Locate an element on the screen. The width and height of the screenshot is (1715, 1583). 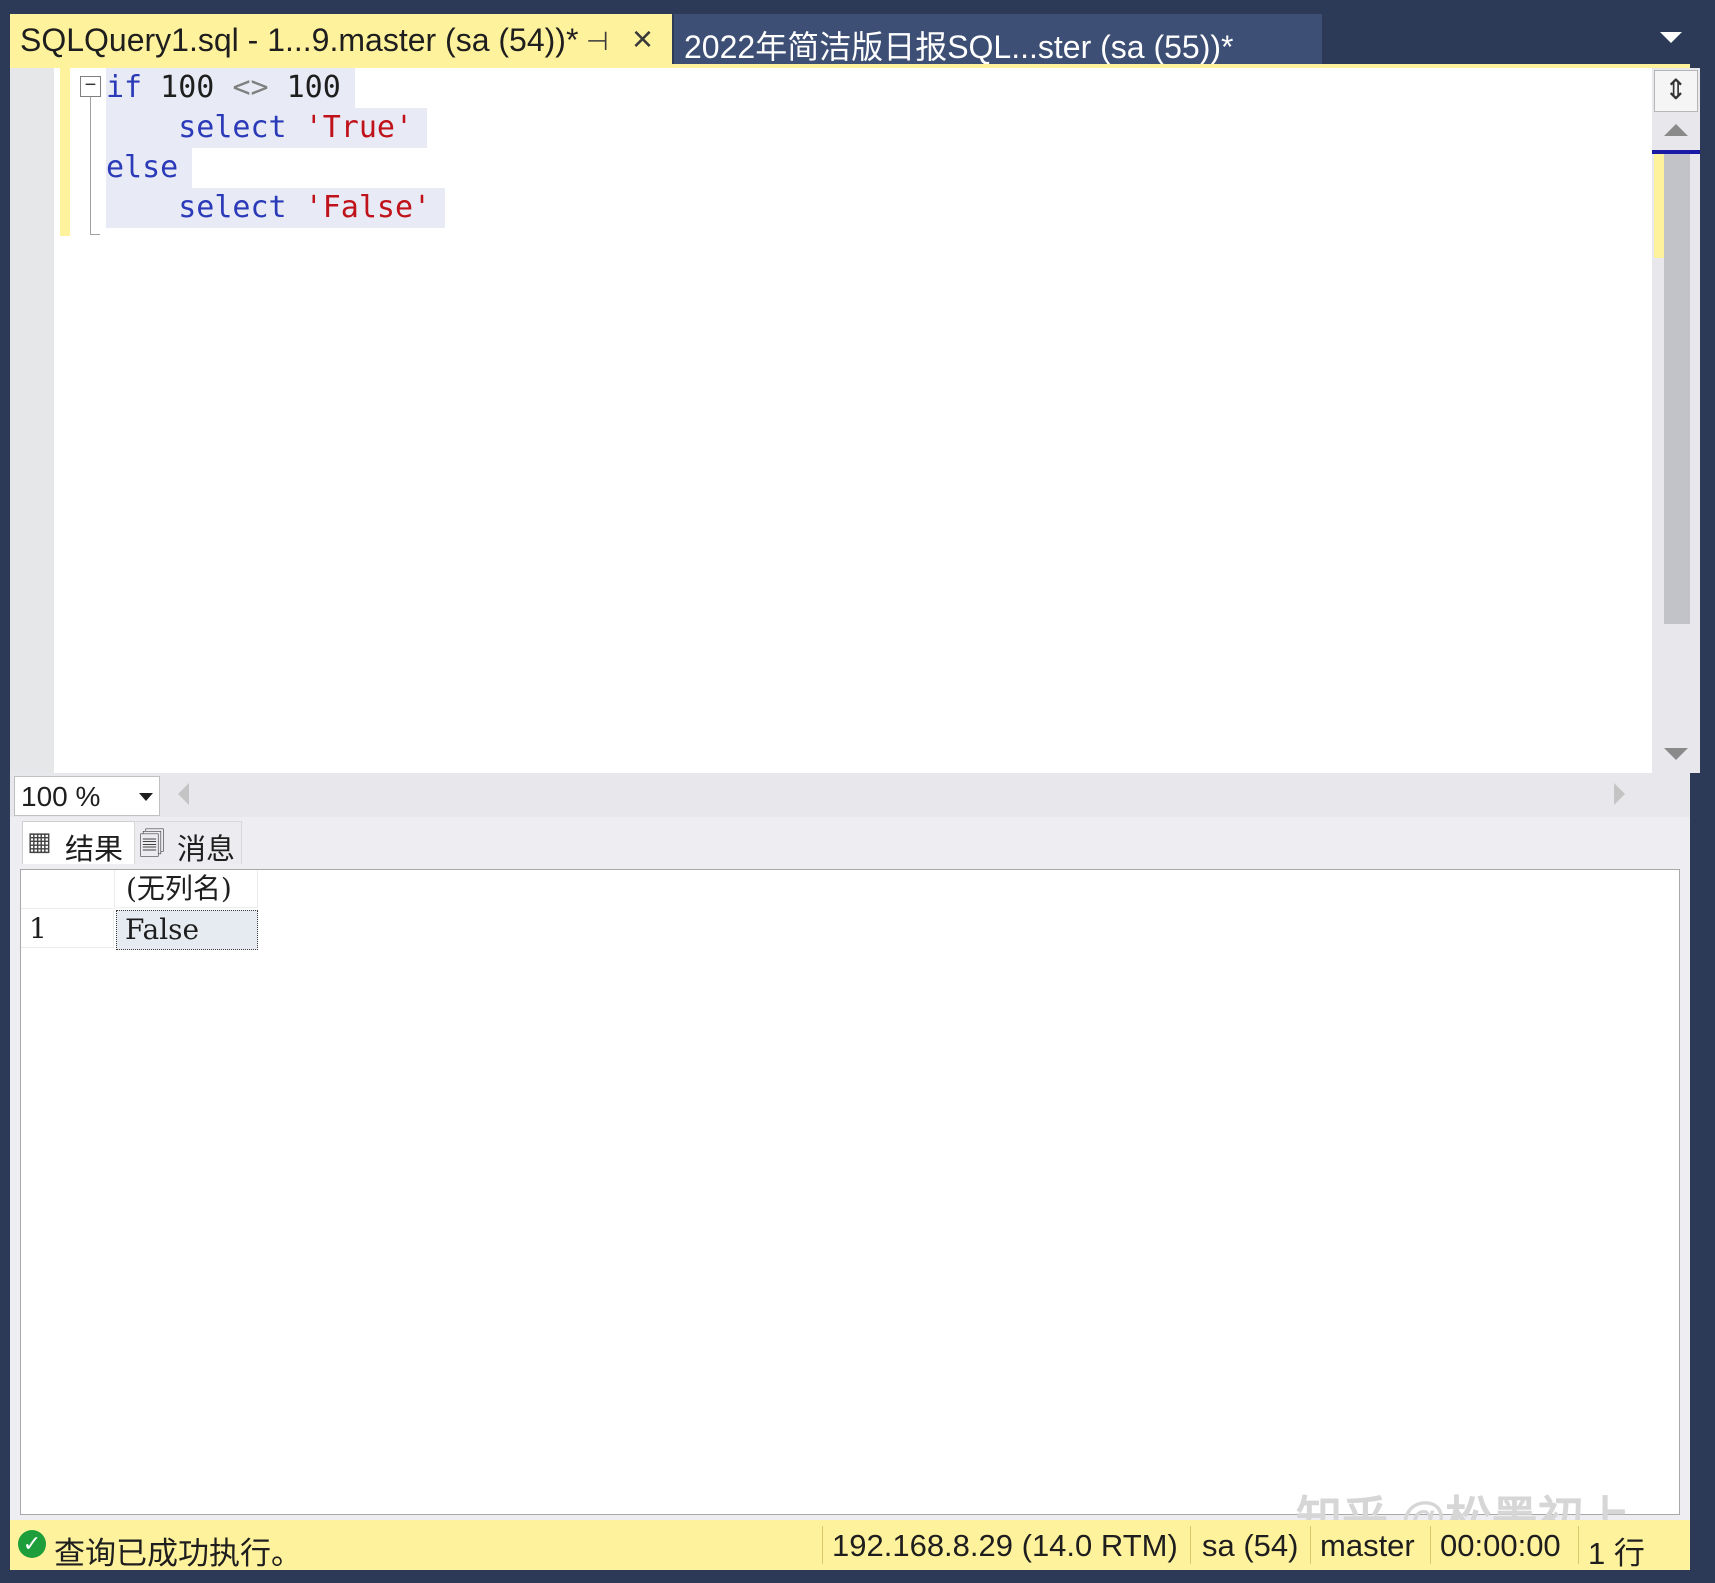
tab-messages: 🗐 消息 is located at coordinates (188, 843).